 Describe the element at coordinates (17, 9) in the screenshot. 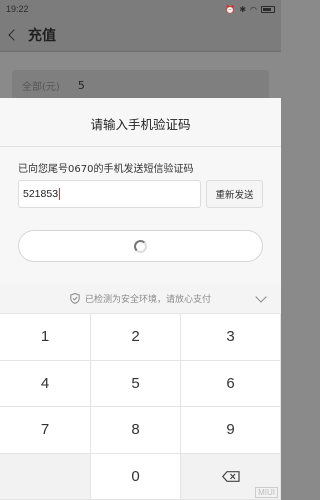

I see `status-time: 19:22` at that location.